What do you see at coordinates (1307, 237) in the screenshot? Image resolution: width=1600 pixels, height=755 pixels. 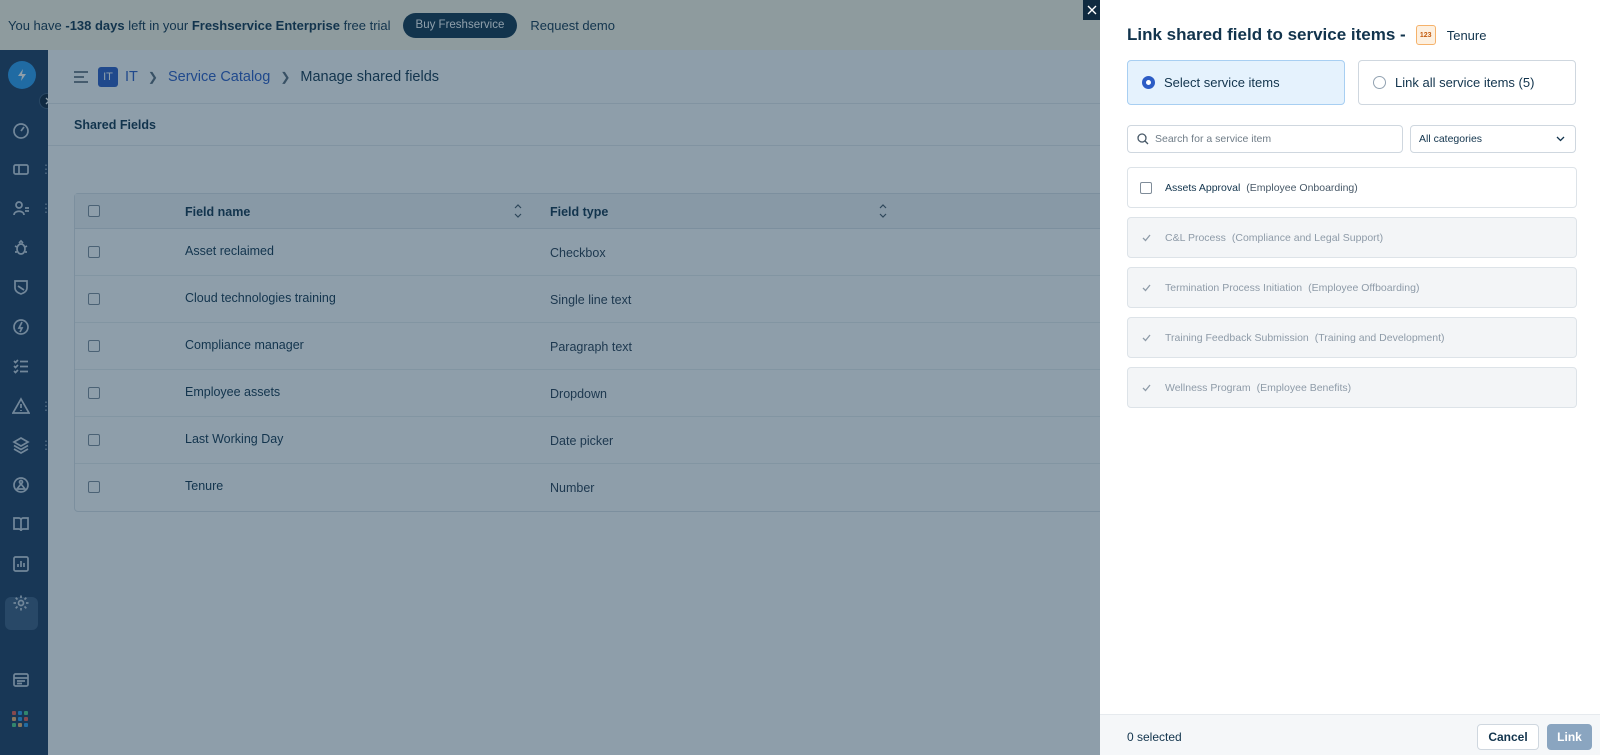 I see `service-item-category: (Compliance and Legal Support)` at bounding box center [1307, 237].